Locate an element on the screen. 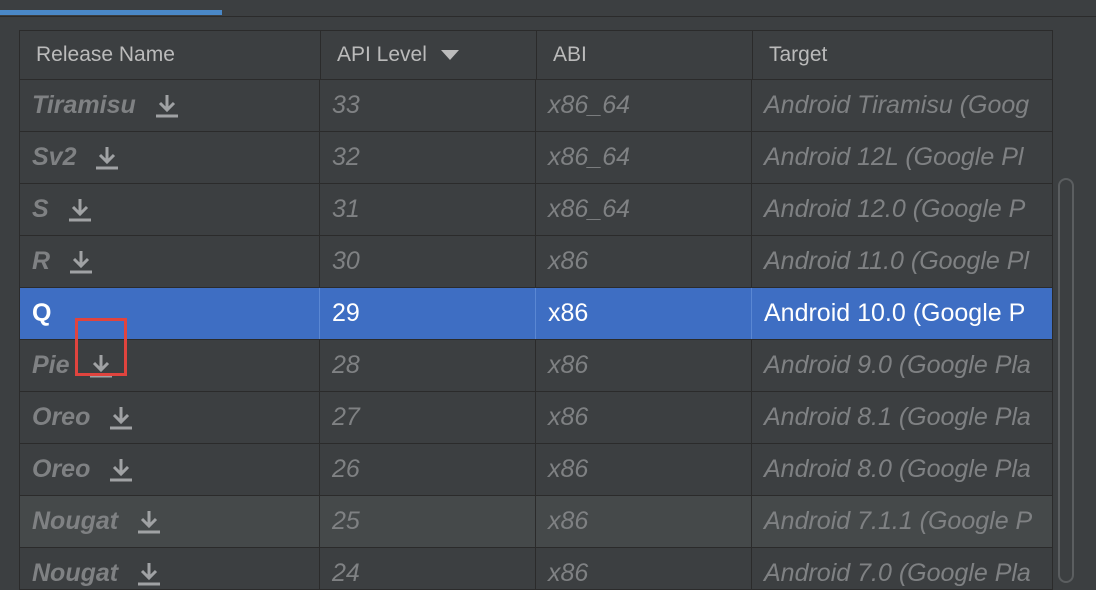 This screenshot has height=590, width=1096. table-row: Nougat 25 x86 Android 7.1.1 (Google P is located at coordinates (536, 522).